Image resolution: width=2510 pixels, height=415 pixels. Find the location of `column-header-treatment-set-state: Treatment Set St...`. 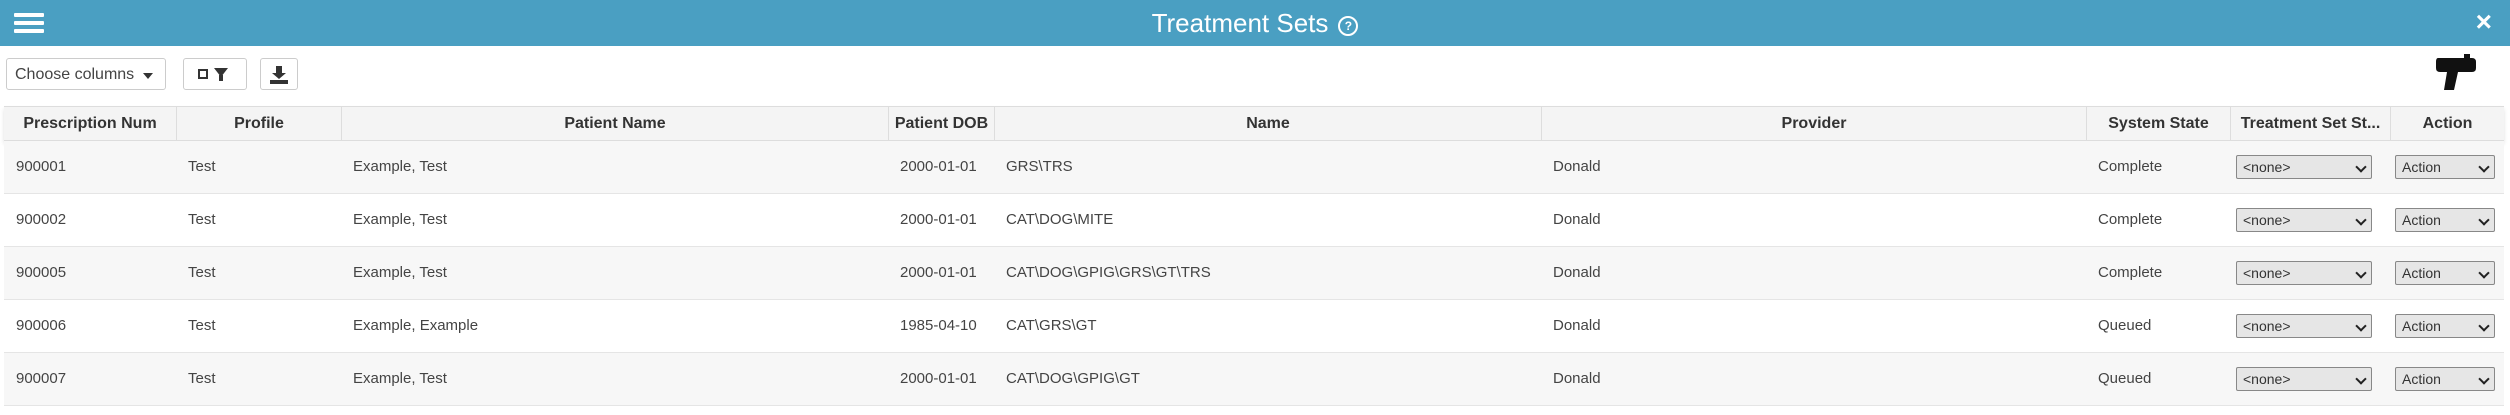

column-header-treatment-set-state: Treatment Set St... is located at coordinates (2310, 123).